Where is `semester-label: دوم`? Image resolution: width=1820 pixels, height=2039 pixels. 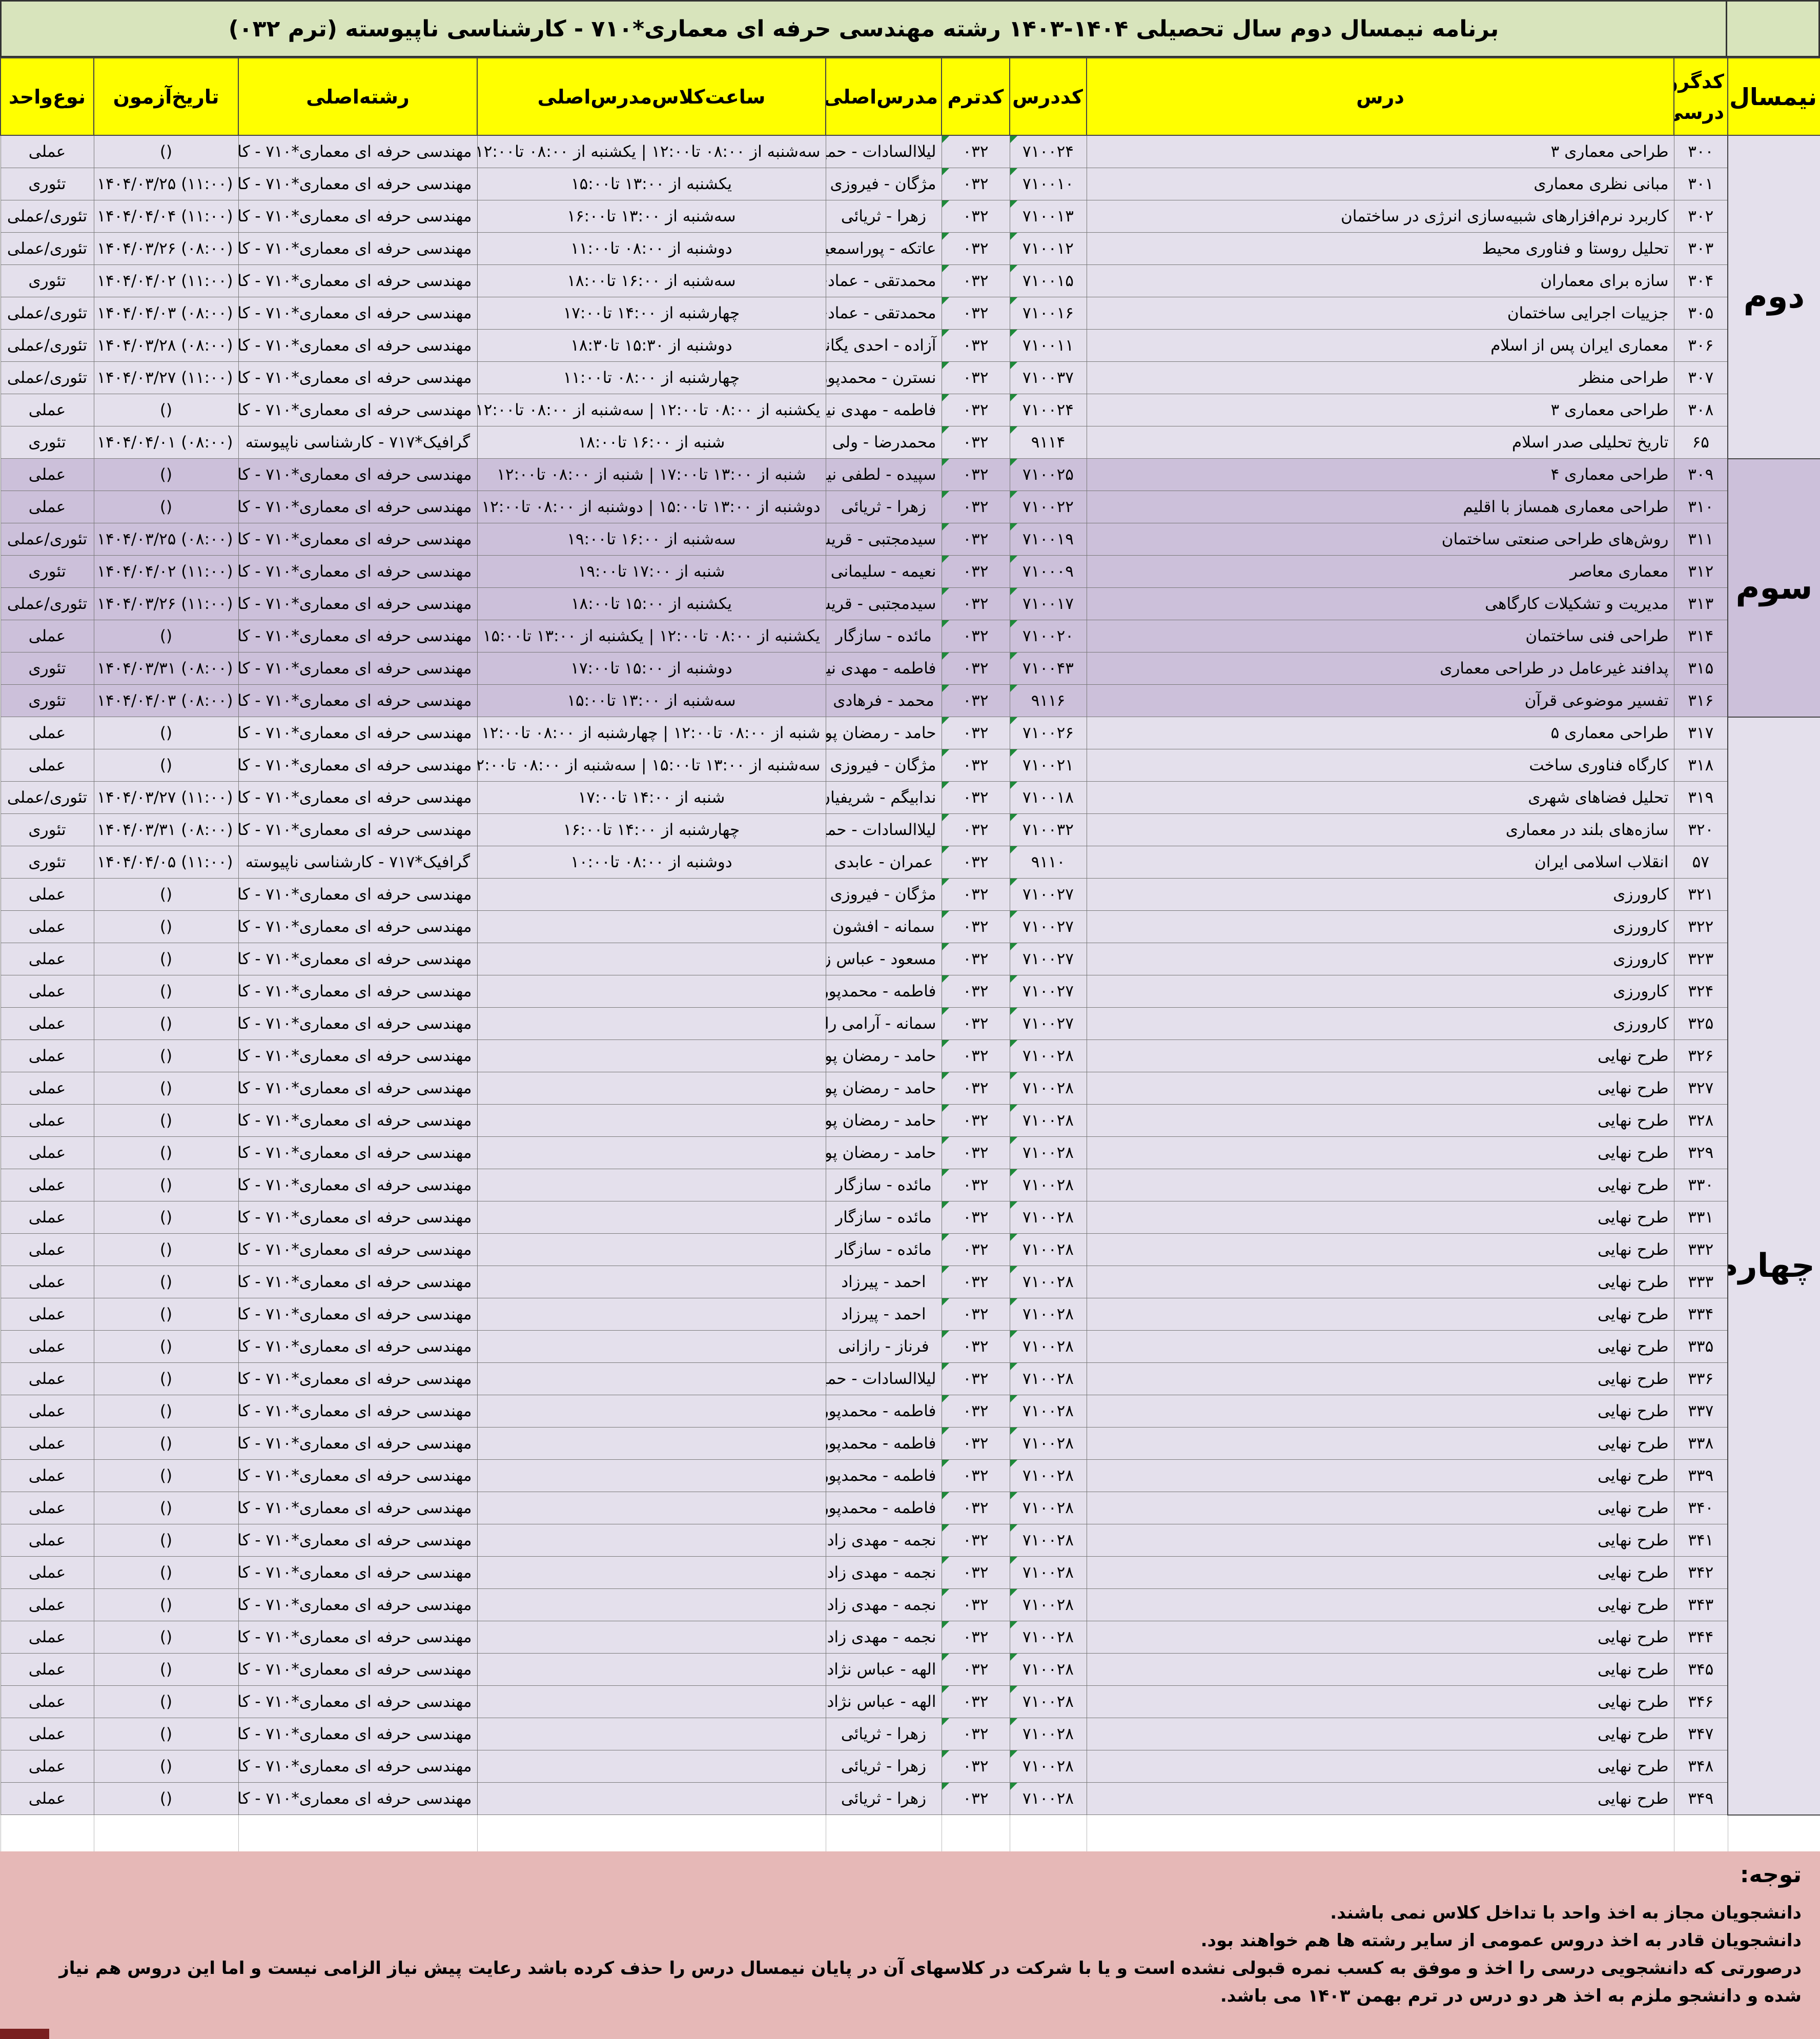 semester-label: دوم is located at coordinates (1773, 297).